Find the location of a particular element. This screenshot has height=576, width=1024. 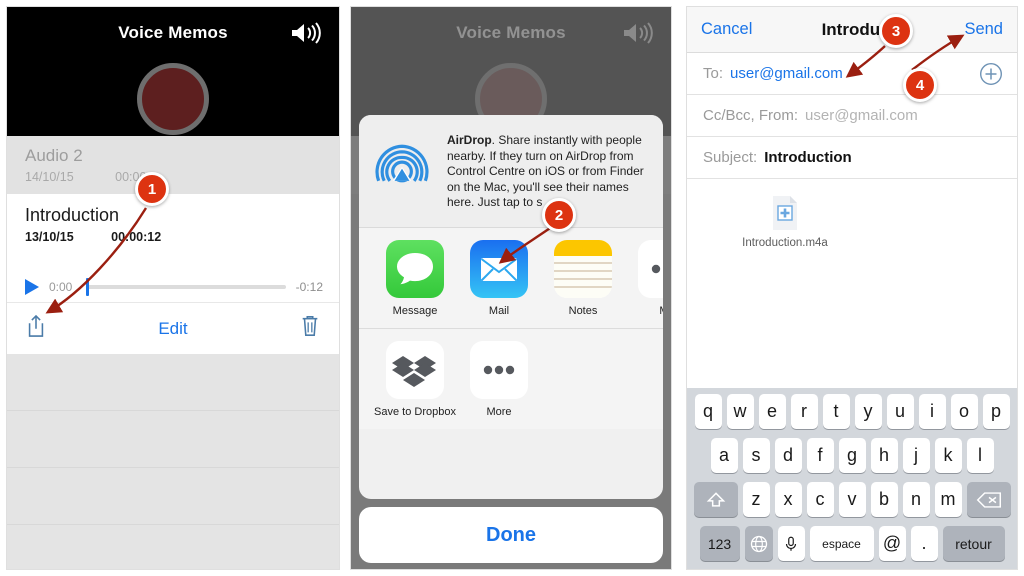

key-e: e is located at coordinates (772, 411).